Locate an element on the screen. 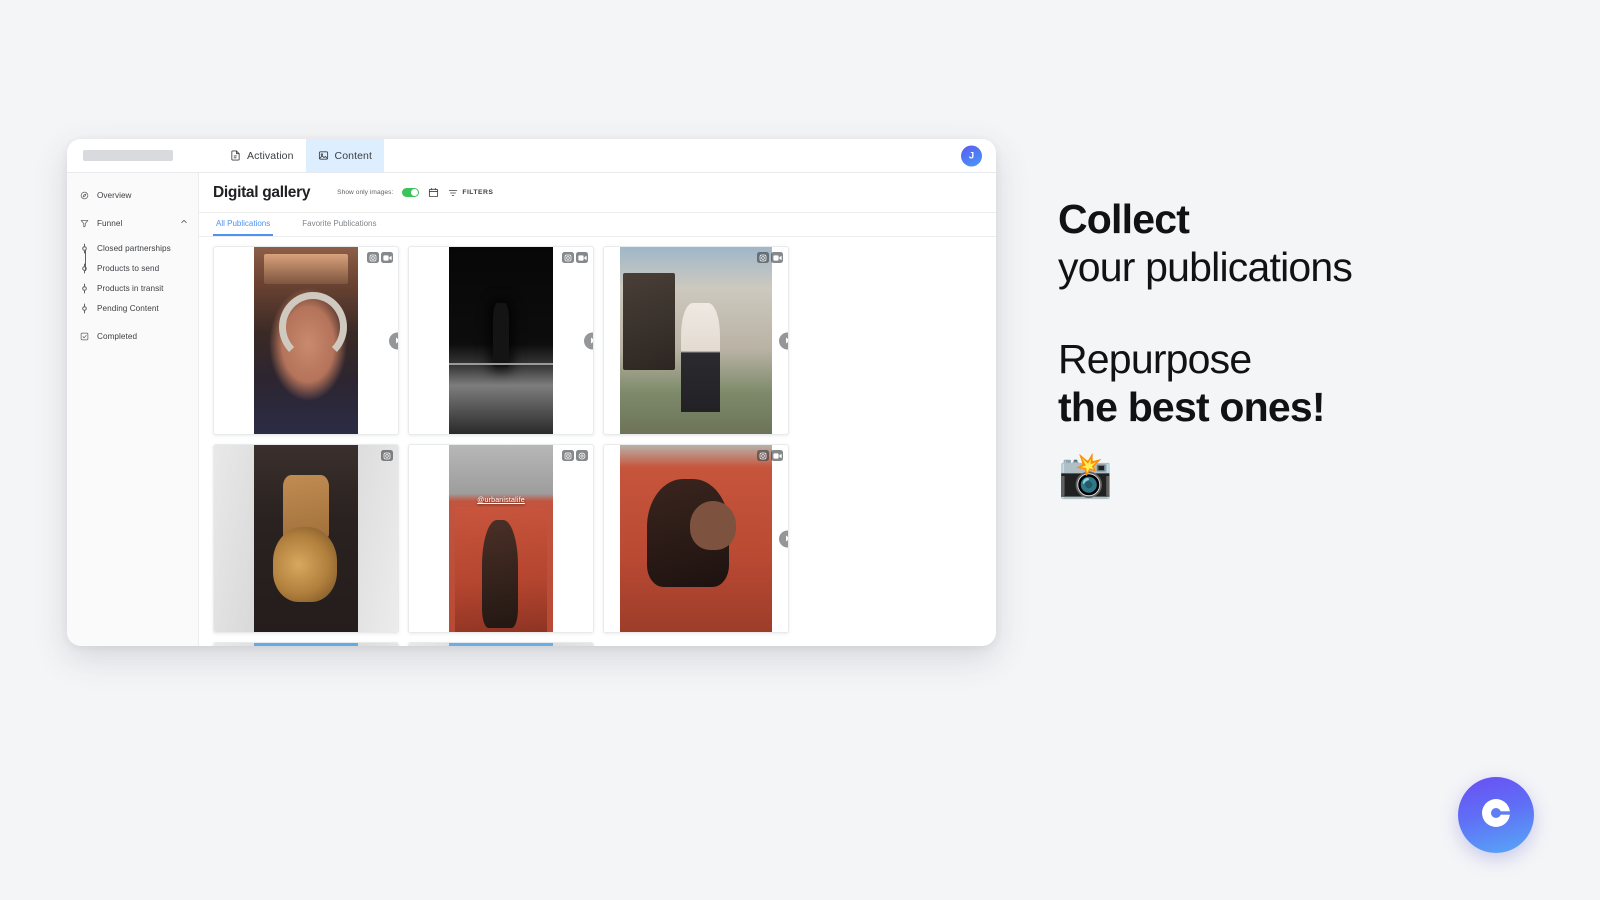 The height and width of the screenshot is (900, 1600). avatar: J is located at coordinates (971, 155).